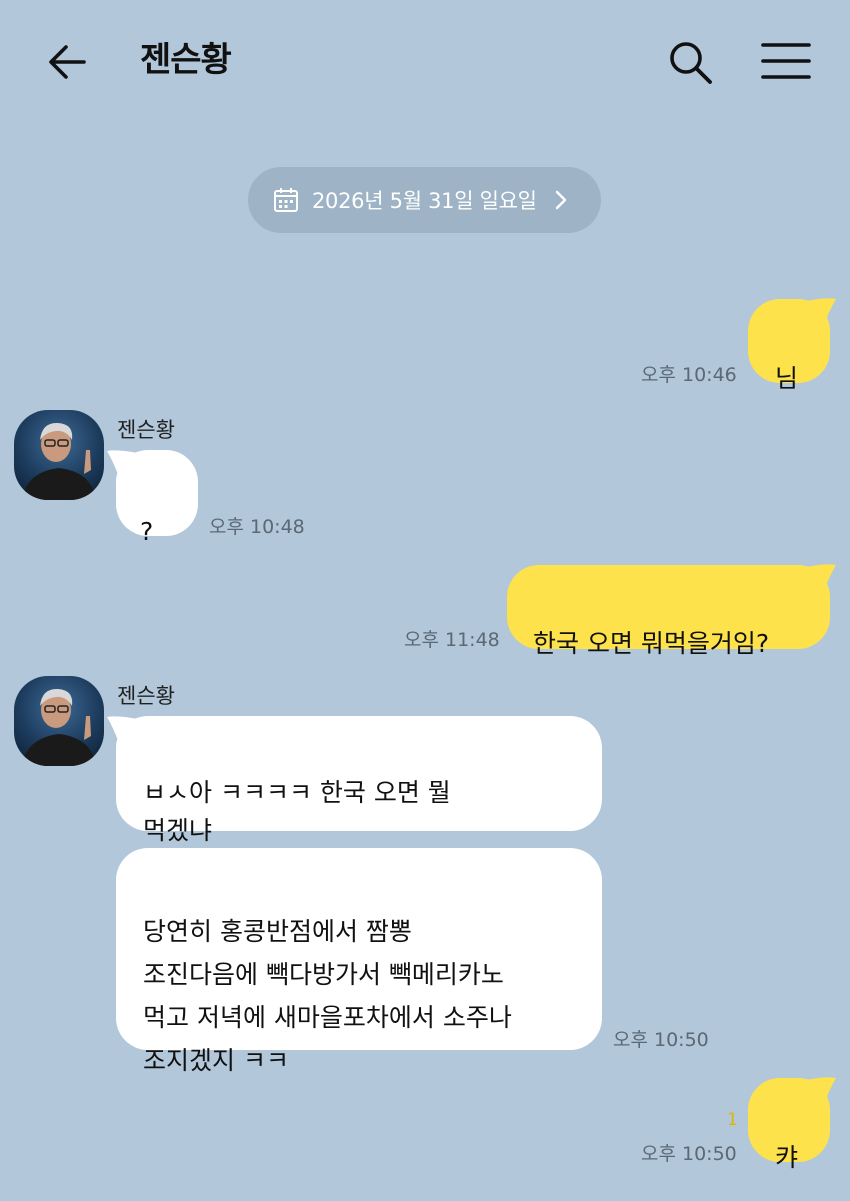 The height and width of the screenshot is (1201, 850). I want to click on unread-count: 1, so click(732, 1120).